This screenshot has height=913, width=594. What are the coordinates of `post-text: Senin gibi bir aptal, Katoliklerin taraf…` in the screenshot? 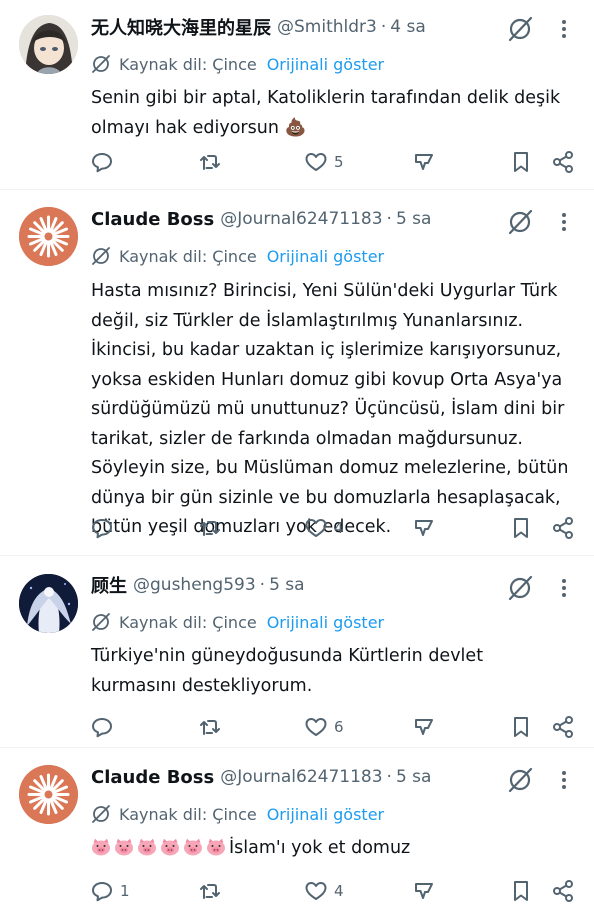 It's located at (326, 113).